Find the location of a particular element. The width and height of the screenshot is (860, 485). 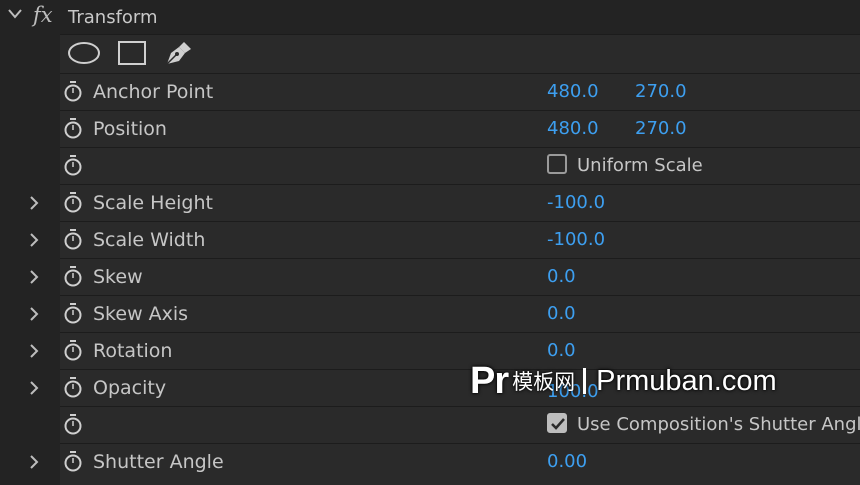

position-y-value: 270.0 is located at coordinates (661, 128).